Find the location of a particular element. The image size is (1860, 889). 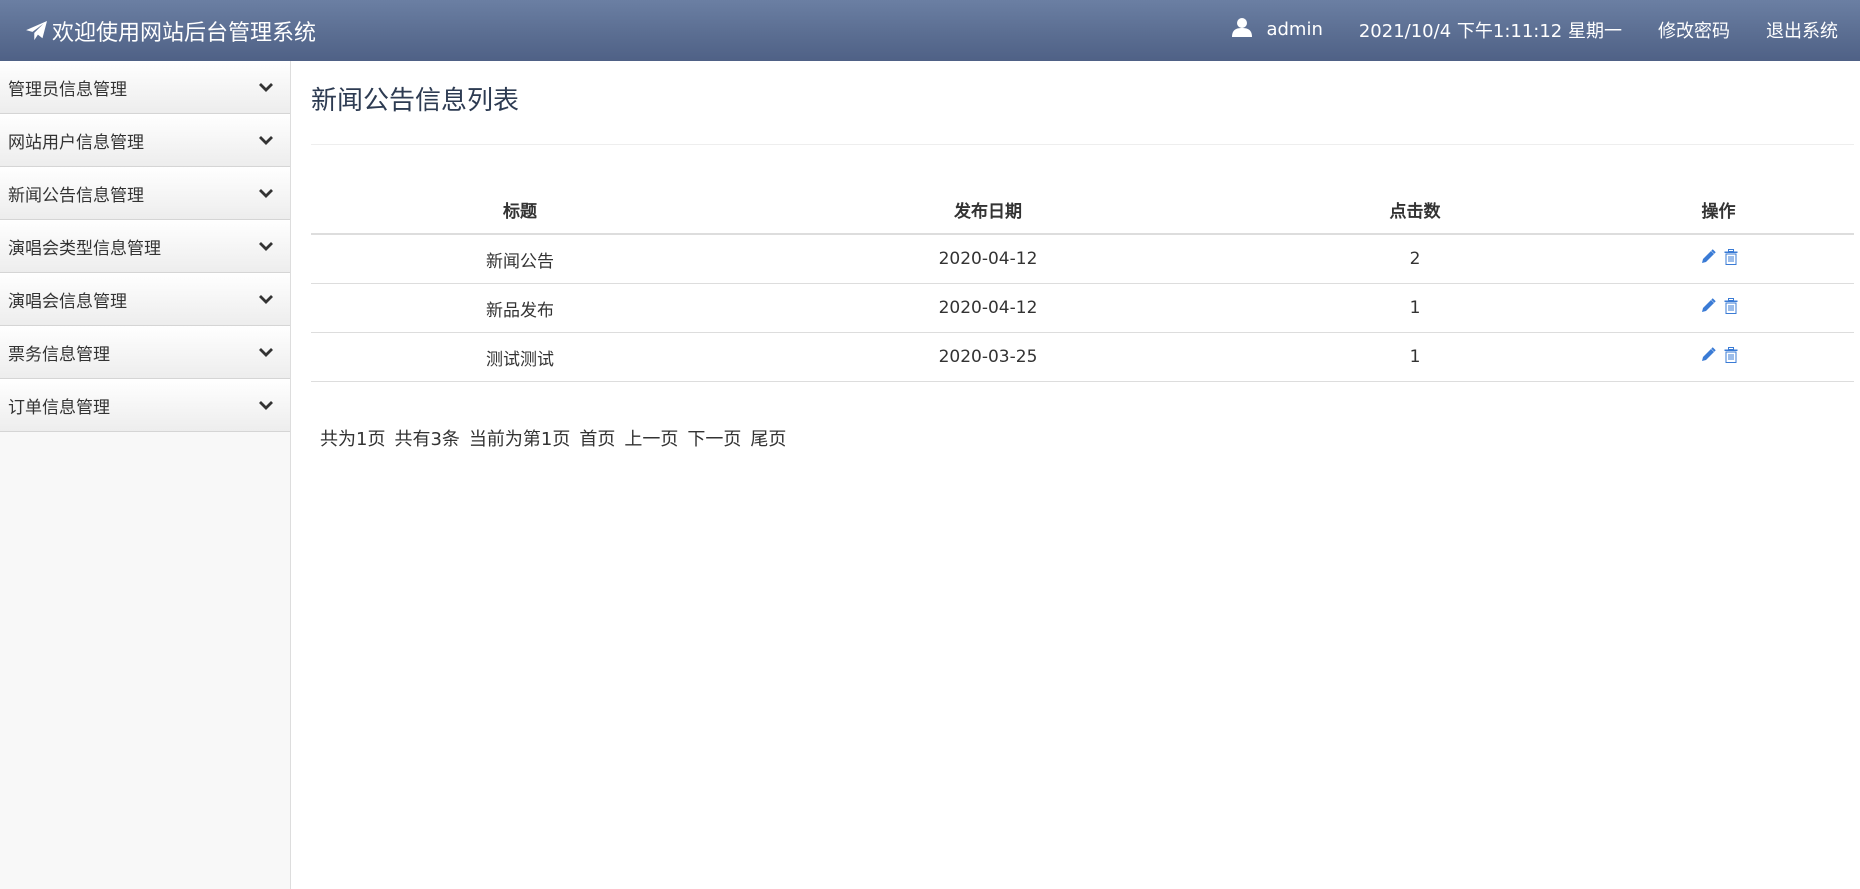

brand-title: 欢迎使用网站后台管理系统 is located at coordinates (184, 33).